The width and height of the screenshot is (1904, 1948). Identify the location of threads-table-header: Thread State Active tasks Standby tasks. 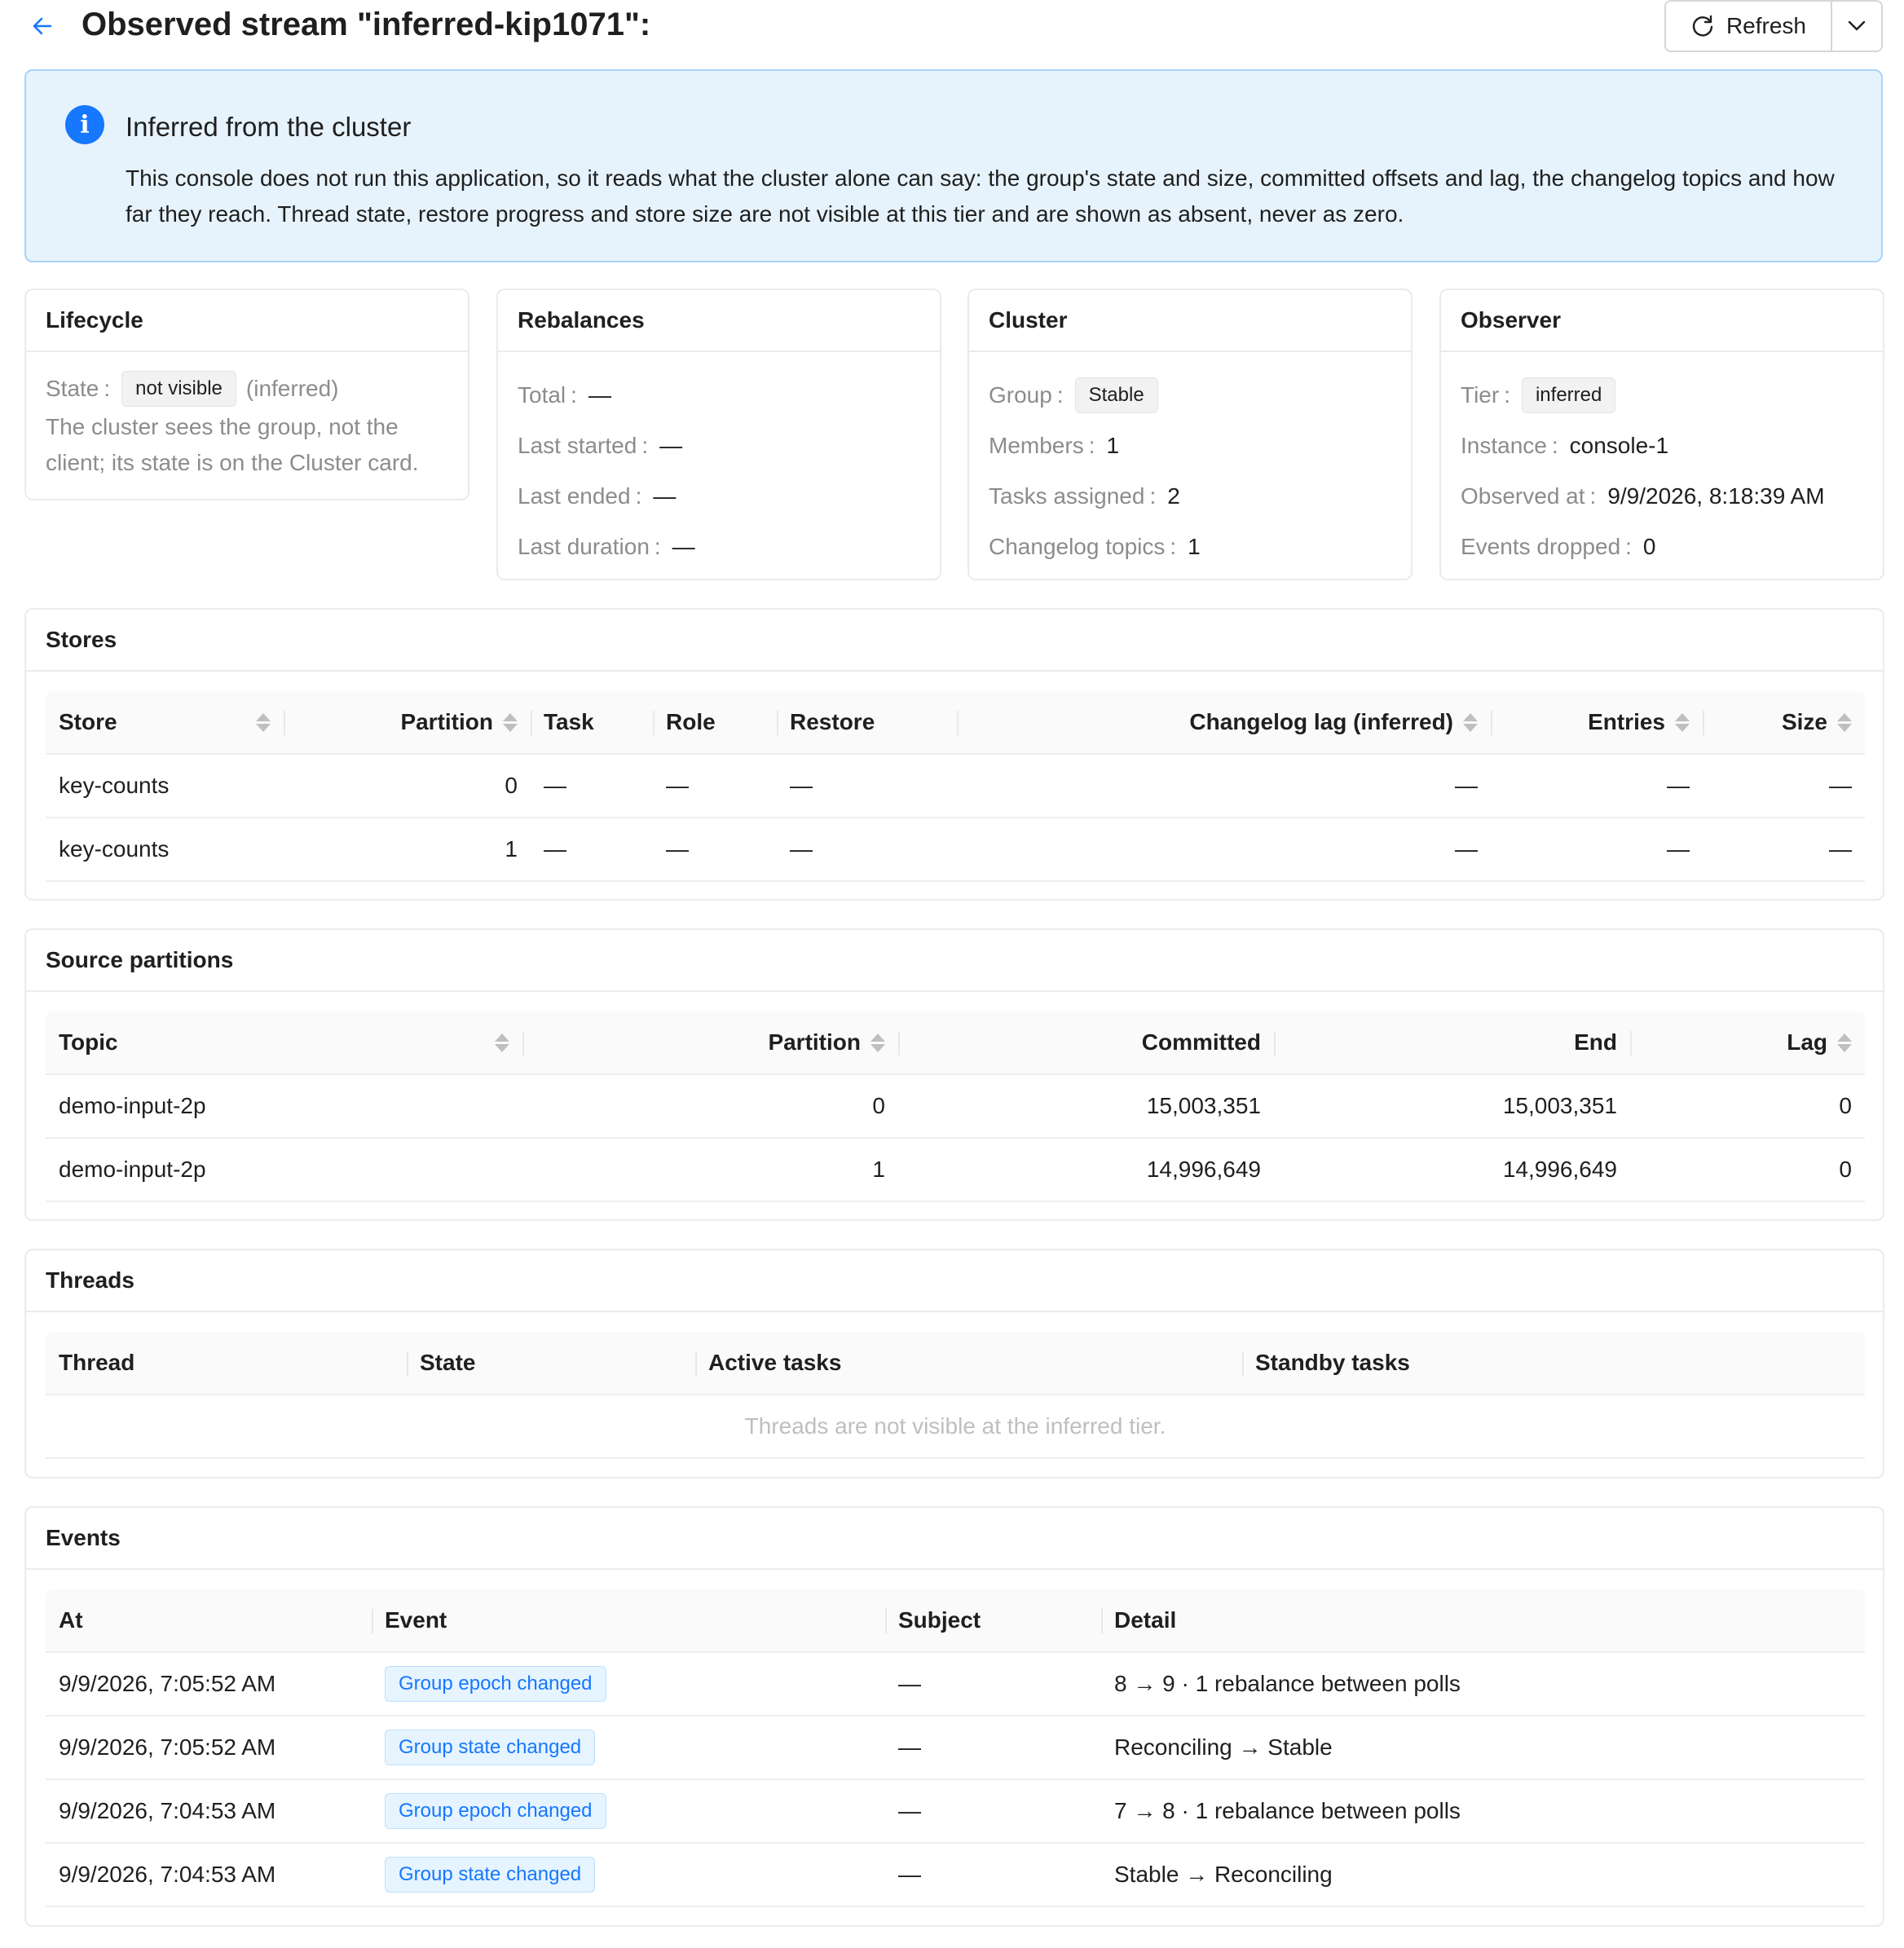
(956, 1363).